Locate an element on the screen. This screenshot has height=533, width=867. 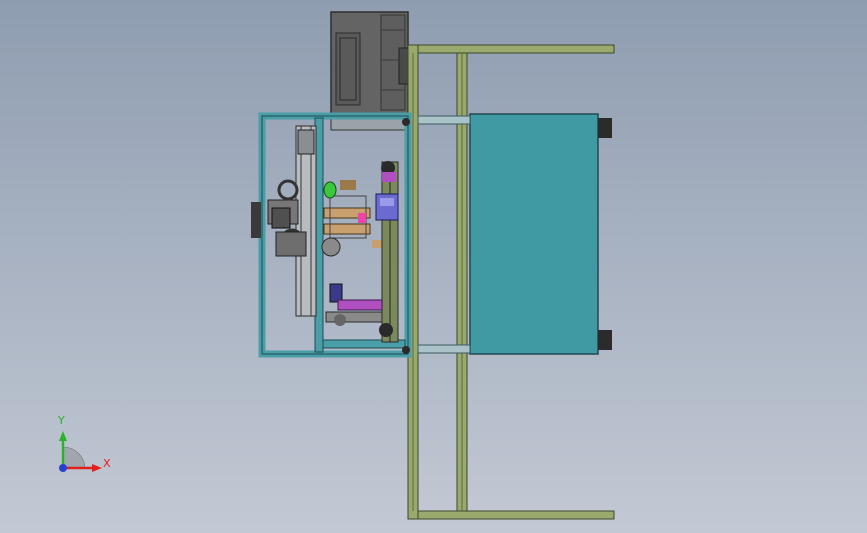
linear-slide is located at coordinates (306, 221).